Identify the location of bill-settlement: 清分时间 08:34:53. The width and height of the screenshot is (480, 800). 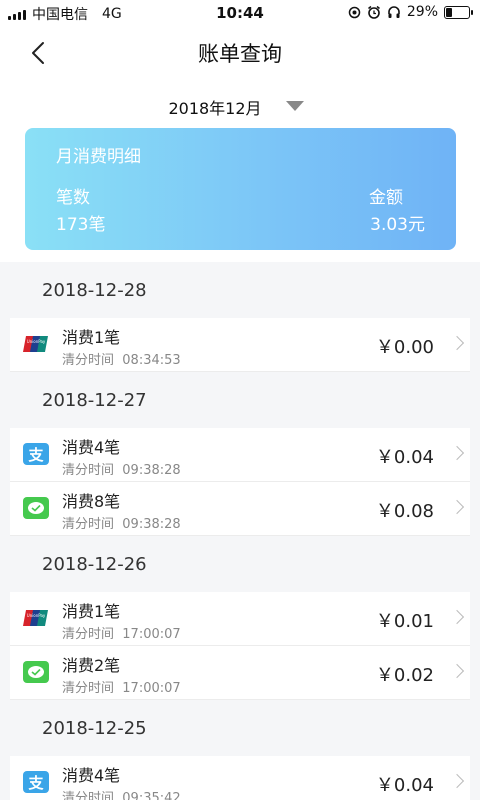
(121, 358).